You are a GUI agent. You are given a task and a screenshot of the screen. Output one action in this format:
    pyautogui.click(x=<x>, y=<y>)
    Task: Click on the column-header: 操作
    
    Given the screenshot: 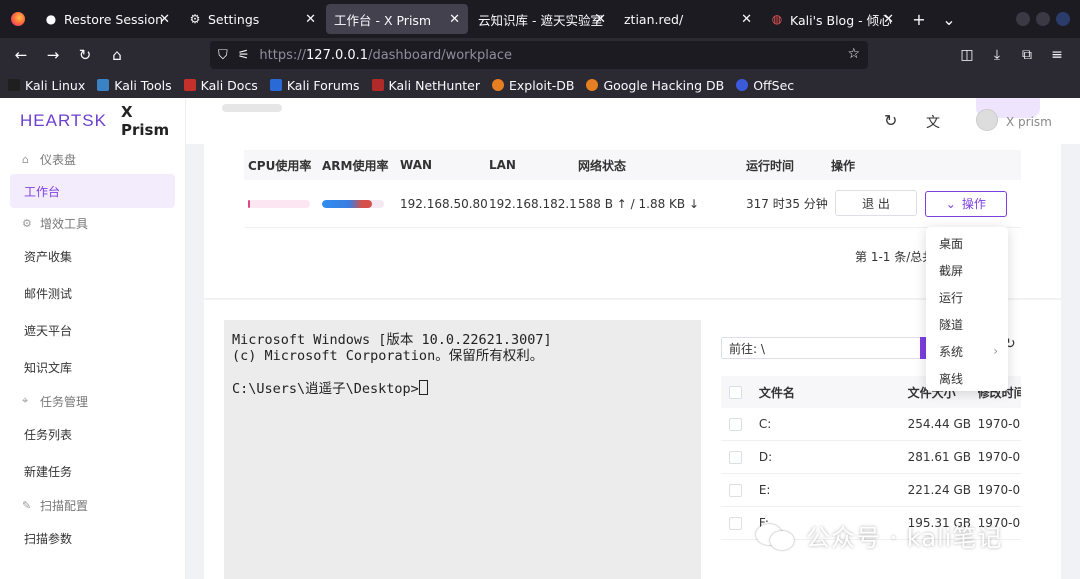 What is the action you would take?
    pyautogui.click(x=843, y=165)
    